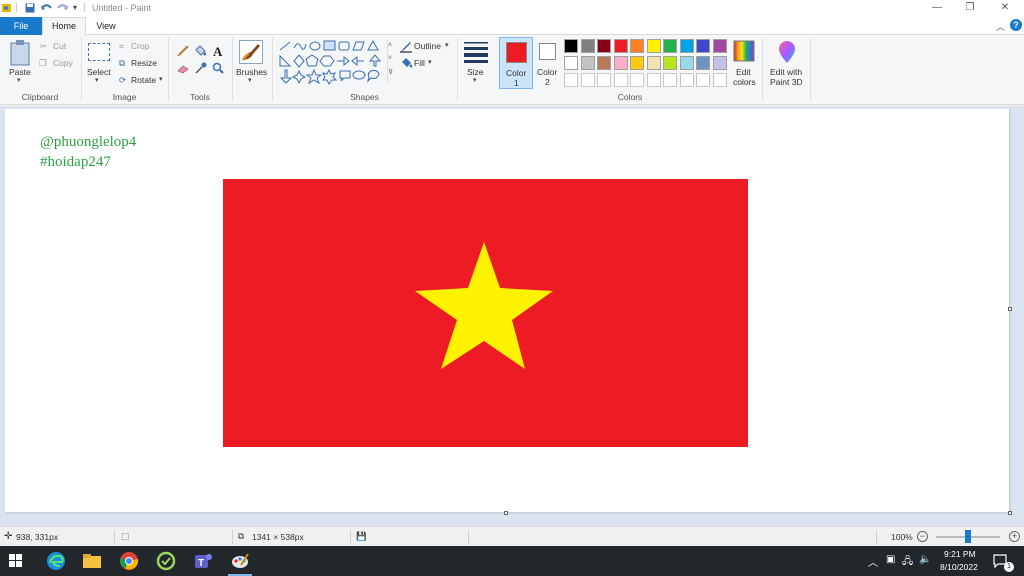 This screenshot has height=576, width=1024. What do you see at coordinates (547, 82) in the screenshot?
I see `color2-number: 2` at bounding box center [547, 82].